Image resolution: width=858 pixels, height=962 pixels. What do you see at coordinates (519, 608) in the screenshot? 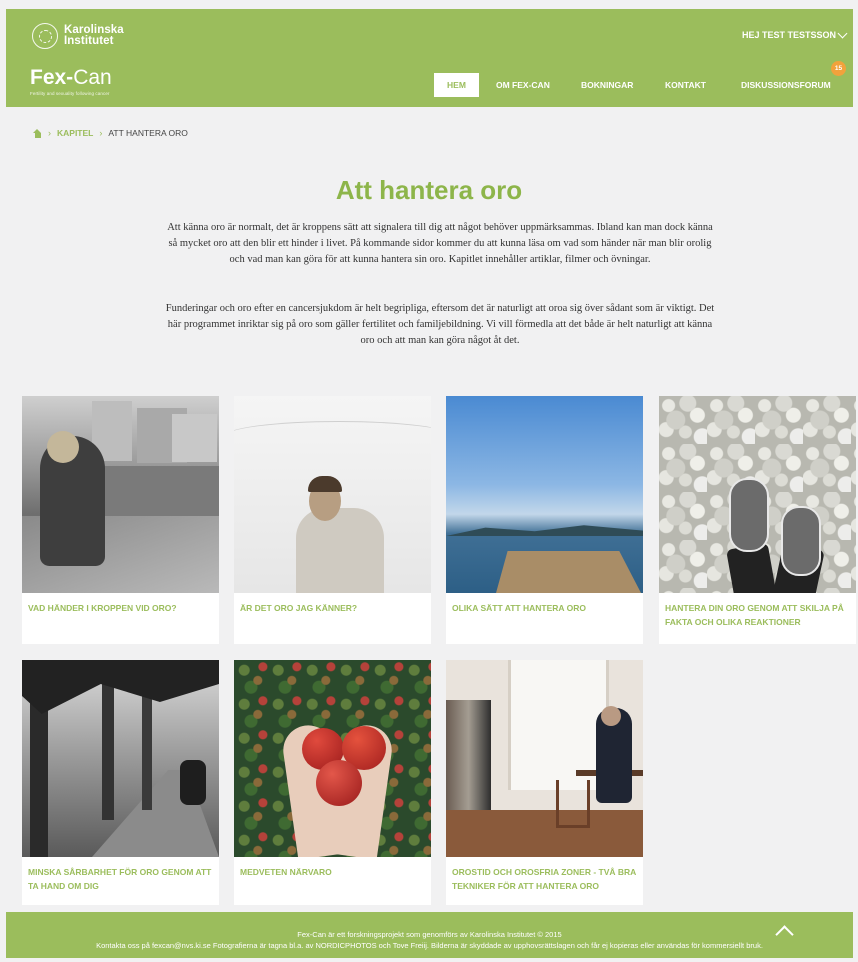
I see `card-title: OLIKA SÄTT ATT HANTERA ORO` at bounding box center [519, 608].